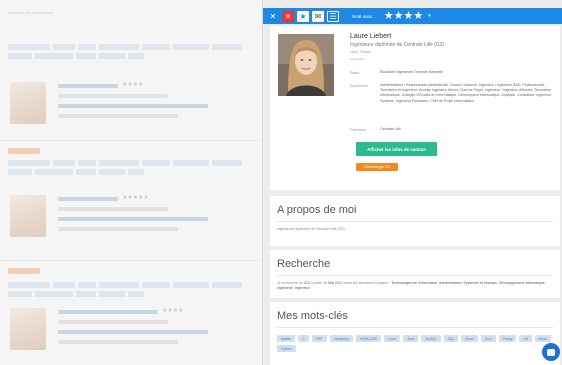 This screenshot has width=562, height=365. What do you see at coordinates (333, 16) in the screenshot?
I see `menu-button: ☰` at bounding box center [333, 16].